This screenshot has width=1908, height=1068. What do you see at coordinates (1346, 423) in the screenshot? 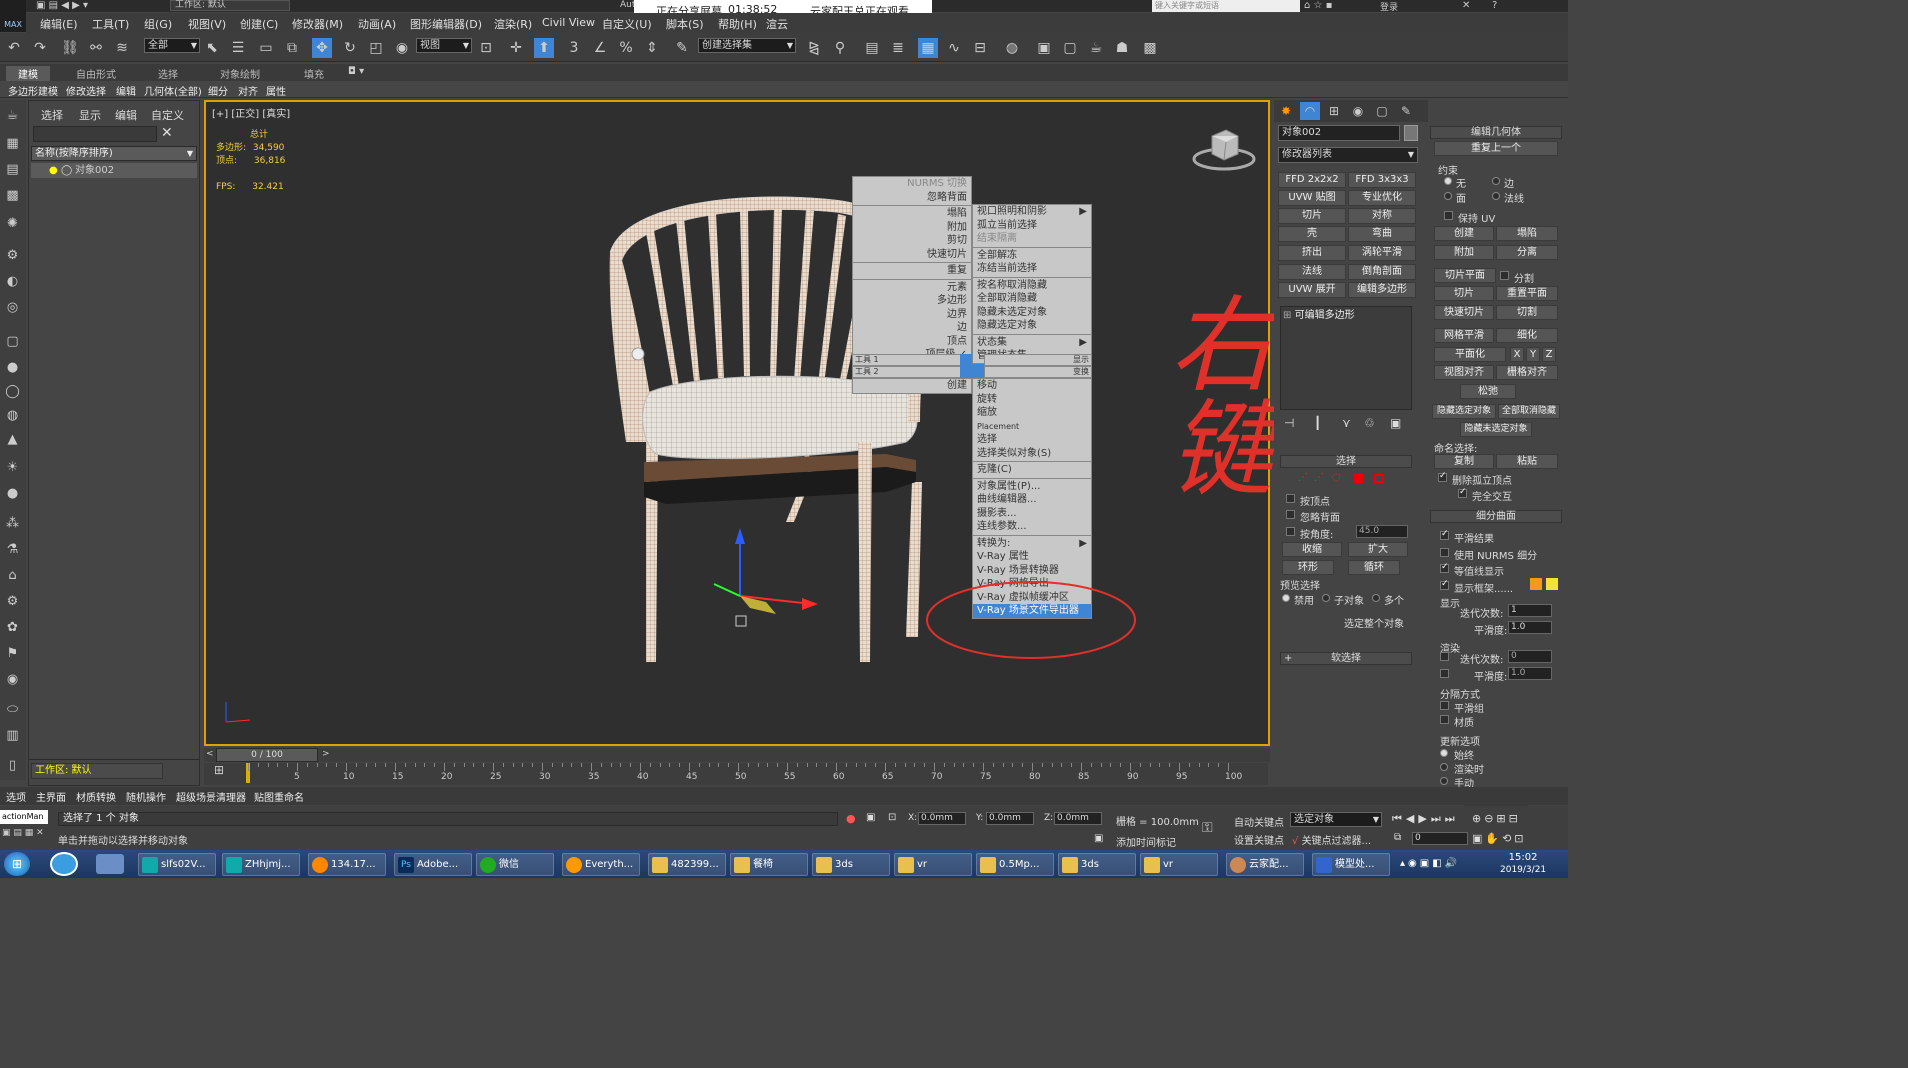
I see `make-unique-icon: ⋎` at bounding box center [1346, 423].